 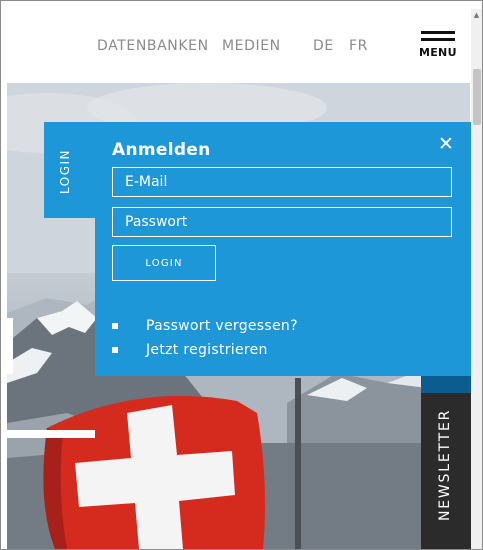 I want to click on forgot-password-link: Passwort vergessen?, so click(x=262, y=327).